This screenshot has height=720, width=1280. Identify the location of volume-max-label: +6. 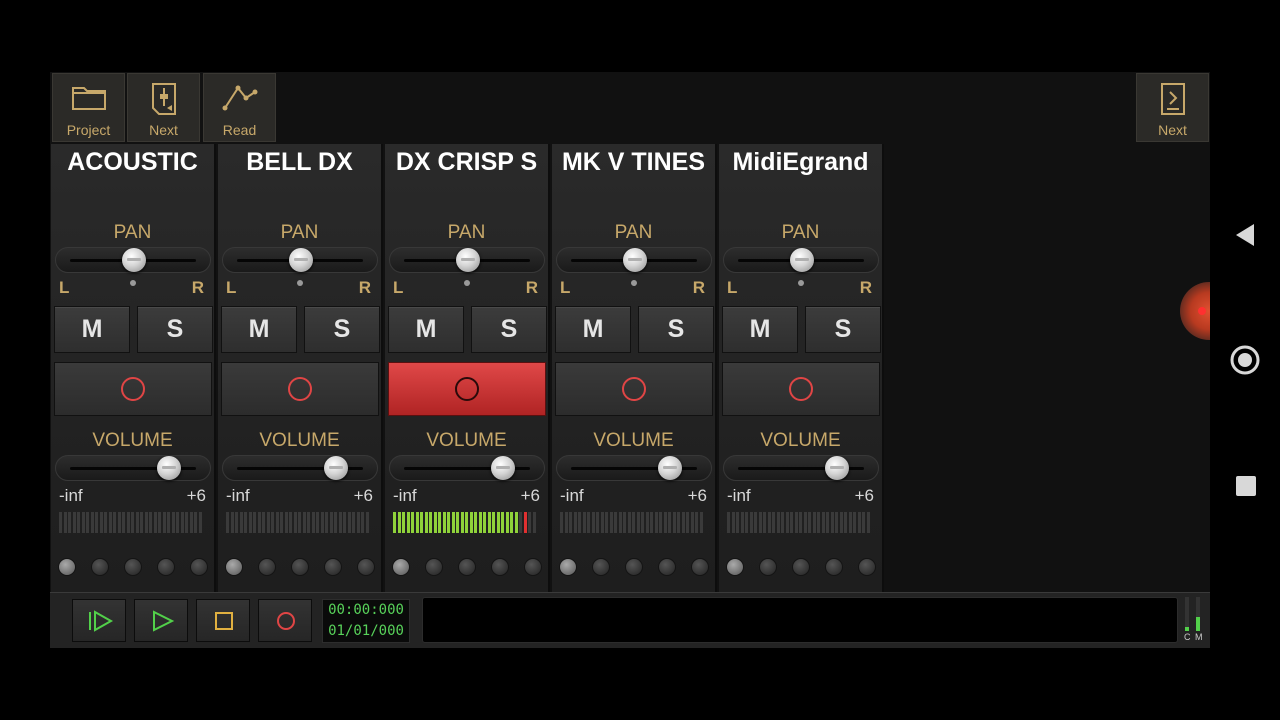
(530, 495).